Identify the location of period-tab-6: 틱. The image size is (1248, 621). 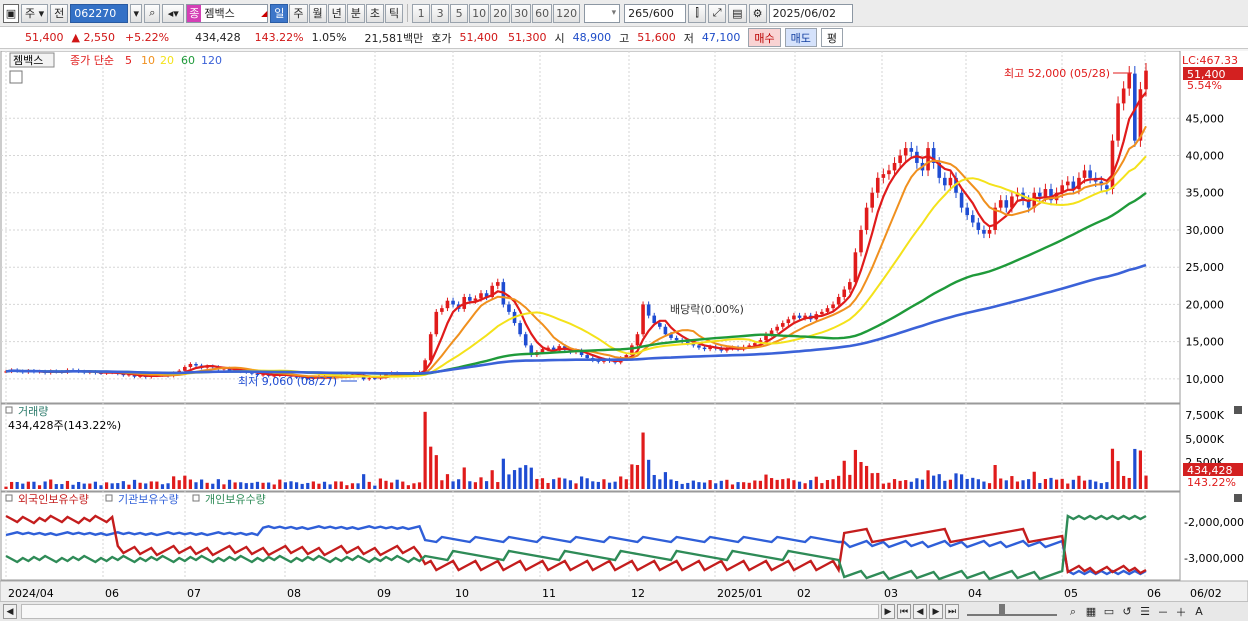
(394, 13).